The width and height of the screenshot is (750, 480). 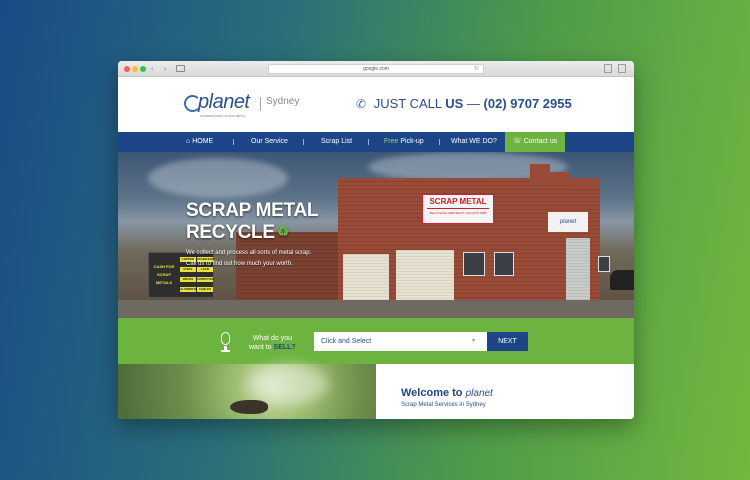 I want to click on sell-prompt-line2: want to, so click(x=260, y=347).